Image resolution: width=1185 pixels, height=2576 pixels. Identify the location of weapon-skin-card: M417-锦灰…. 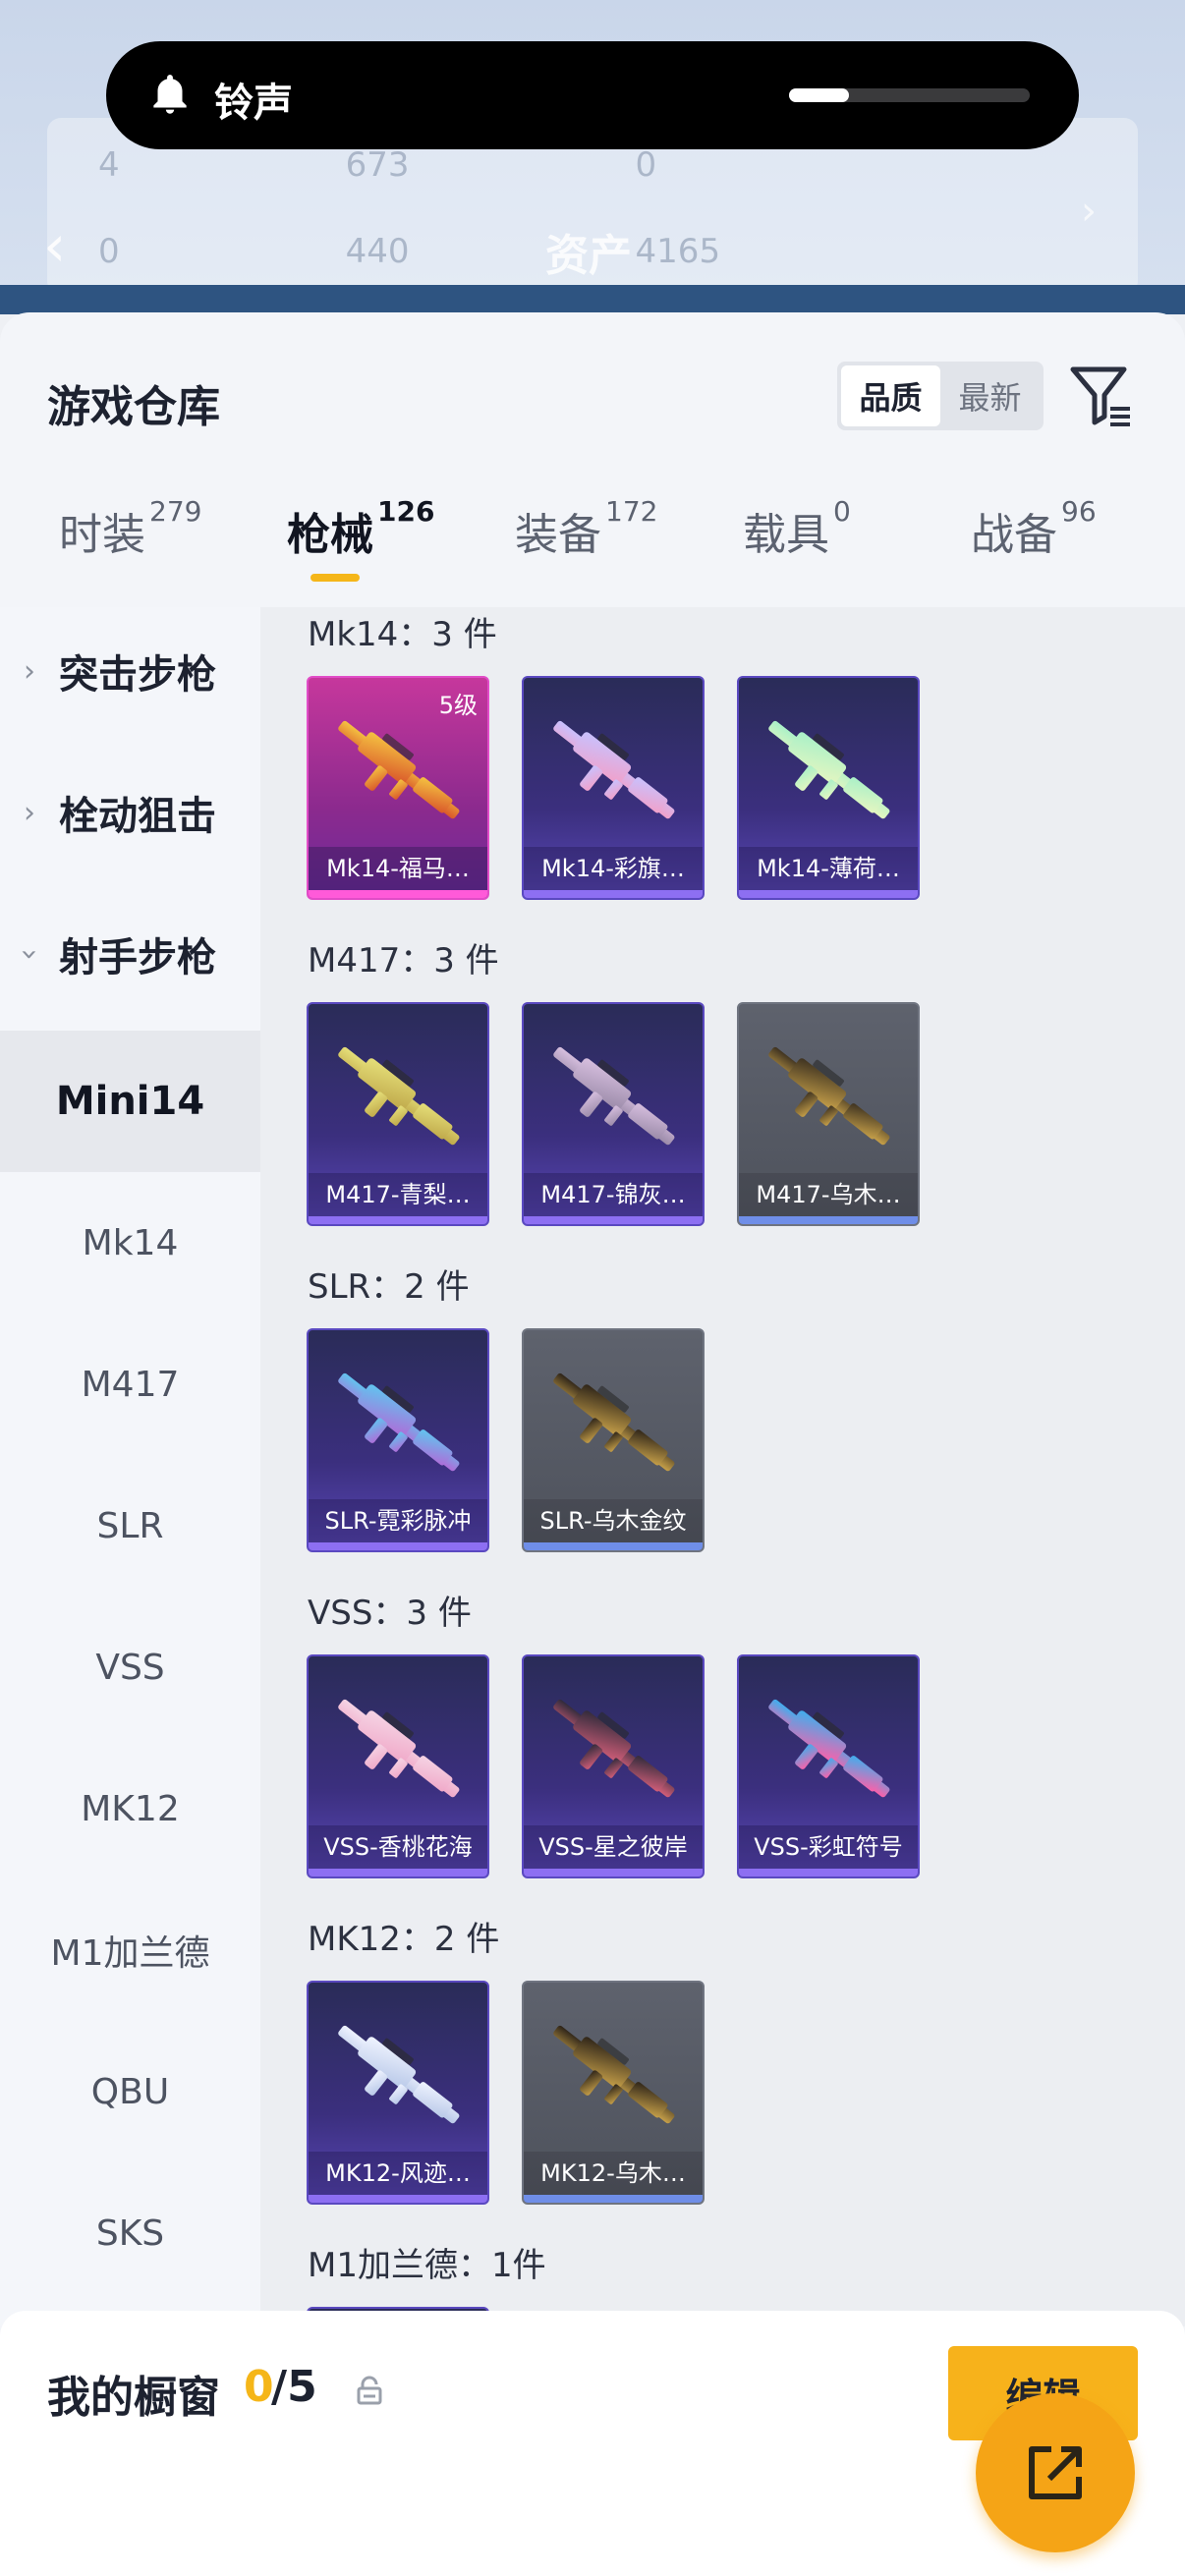
(614, 1114).